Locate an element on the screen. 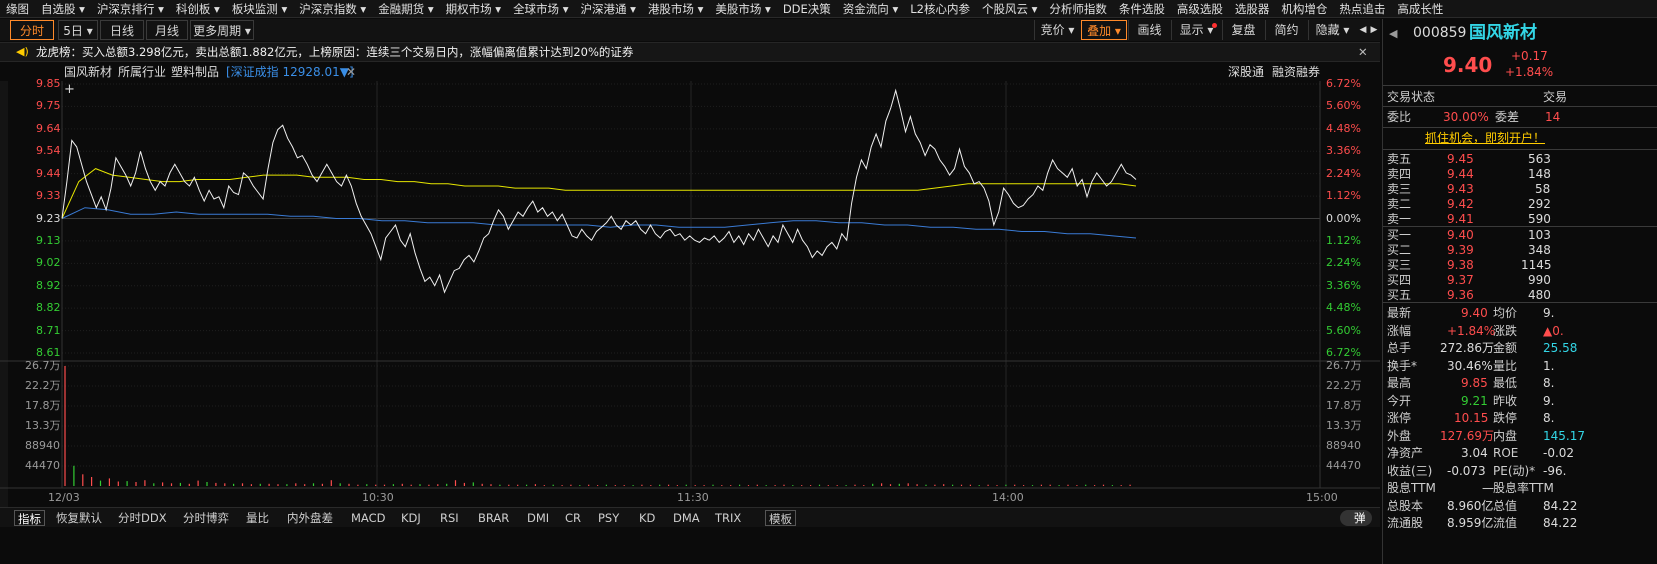 The image size is (1657, 564). tab-five-day: 5日 ▾ is located at coordinates (78, 30).